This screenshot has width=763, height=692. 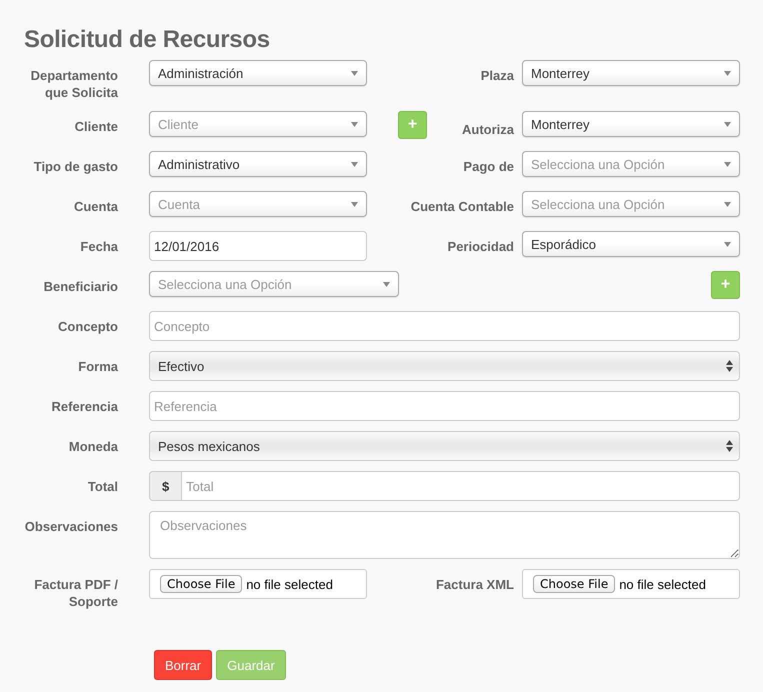 What do you see at coordinates (444, 406) in the screenshot?
I see `input-field: Referencia` at bounding box center [444, 406].